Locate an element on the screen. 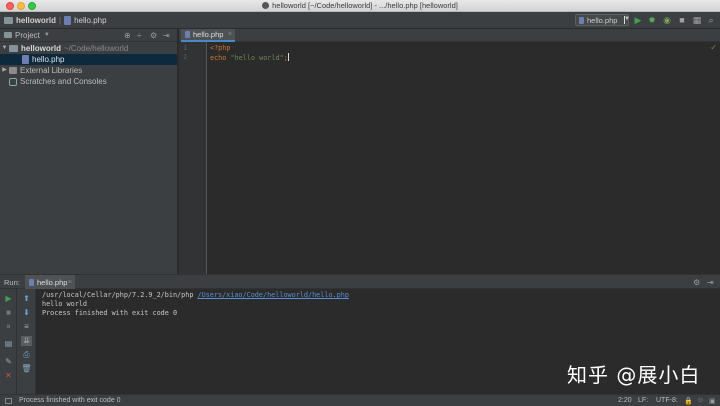 This screenshot has height=406, width=720. project-panel-header: Project ▼ ⊕ ÷ ⚙ ⇥ is located at coordinates (88, 35).